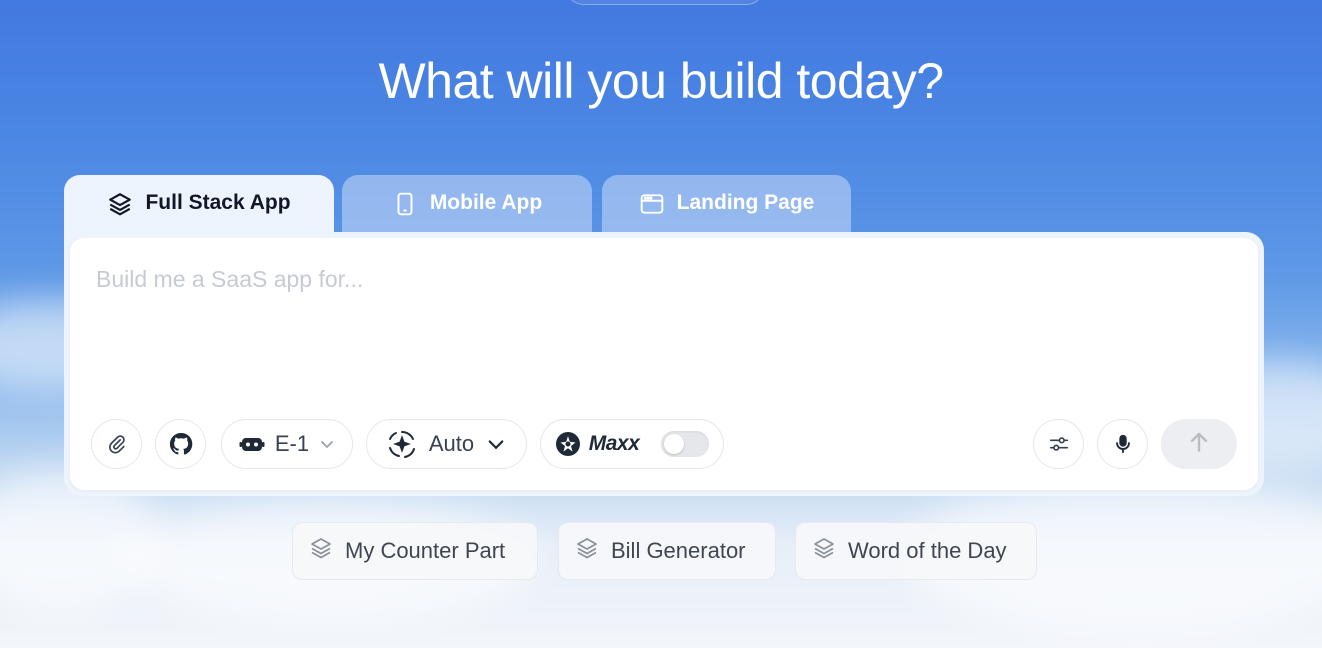 The image size is (1322, 648). I want to click on paperclip-icon, so click(117, 444).